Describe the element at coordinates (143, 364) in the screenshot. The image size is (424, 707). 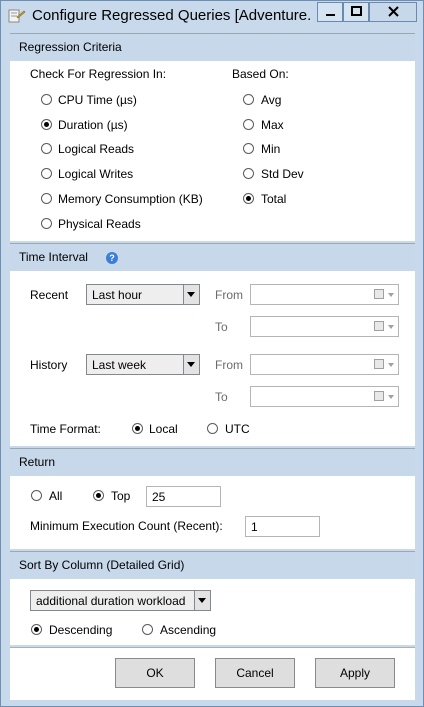
I see `history-dropdown: Last week` at that location.